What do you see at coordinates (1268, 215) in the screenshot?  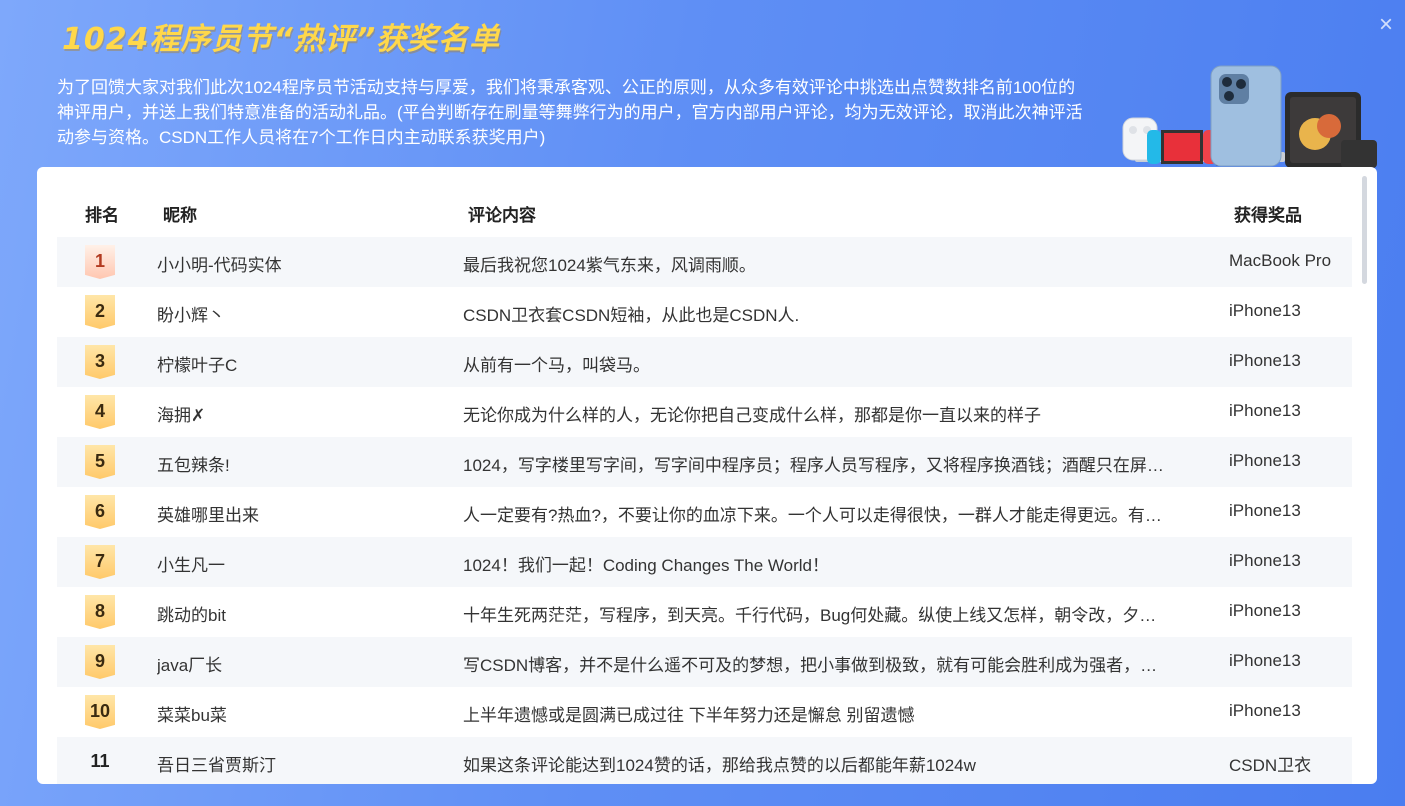 I see `column-header-prize: 获得奖品` at bounding box center [1268, 215].